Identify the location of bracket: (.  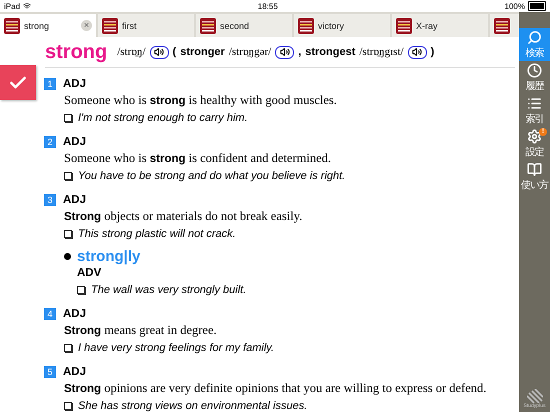
(174, 52).